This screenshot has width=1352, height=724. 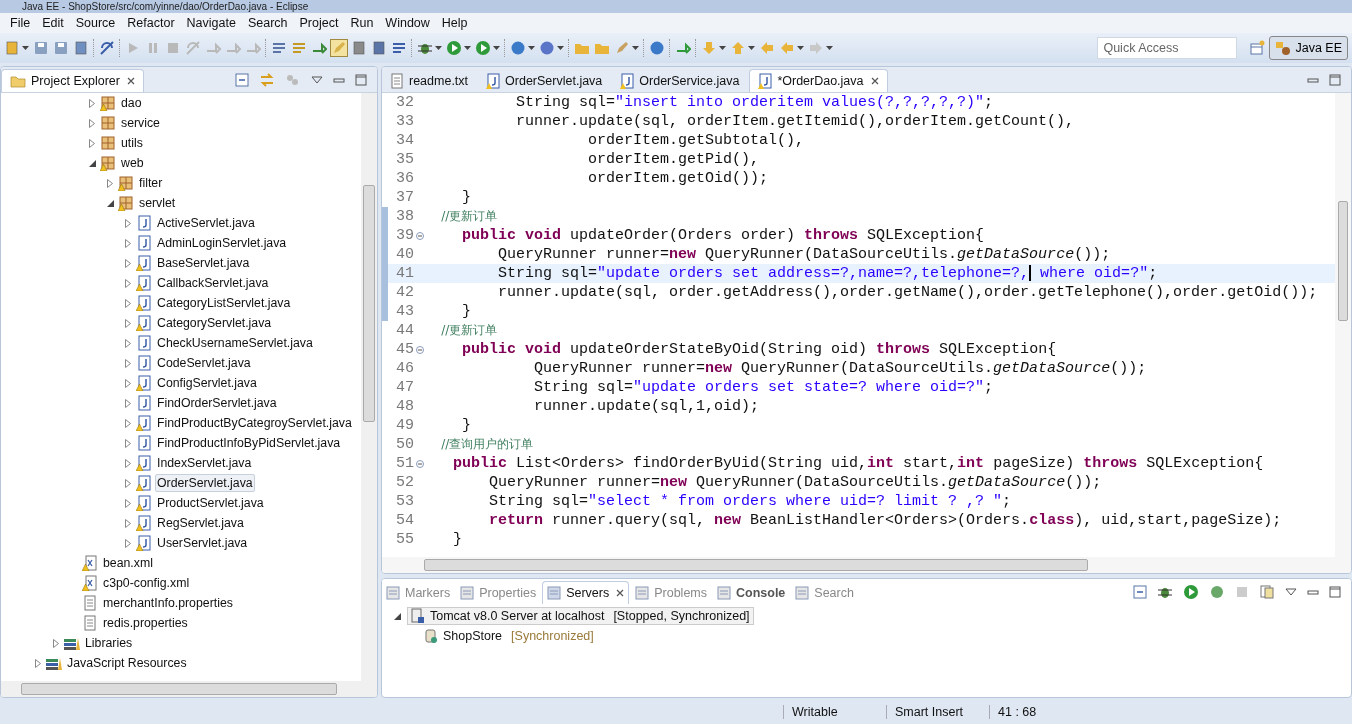 What do you see at coordinates (168, 603) in the screenshot?
I see `tree-item: merchantInfo.properties` at bounding box center [168, 603].